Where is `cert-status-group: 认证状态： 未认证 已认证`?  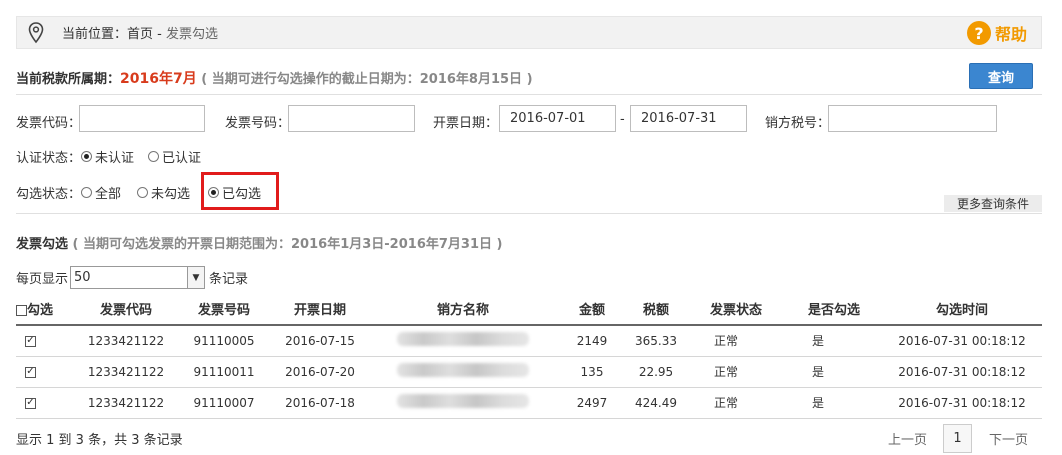 cert-status-group: 认证状态： 未认证 已认证 is located at coordinates (108, 156).